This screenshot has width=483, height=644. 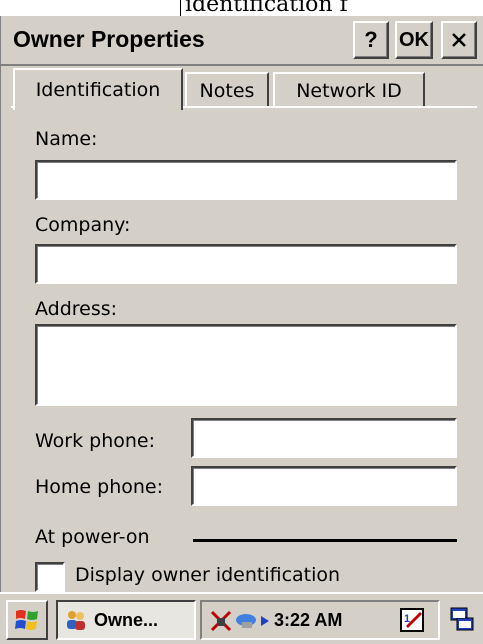 I want to click on tab-network-id: Network ID, so click(x=349, y=90).